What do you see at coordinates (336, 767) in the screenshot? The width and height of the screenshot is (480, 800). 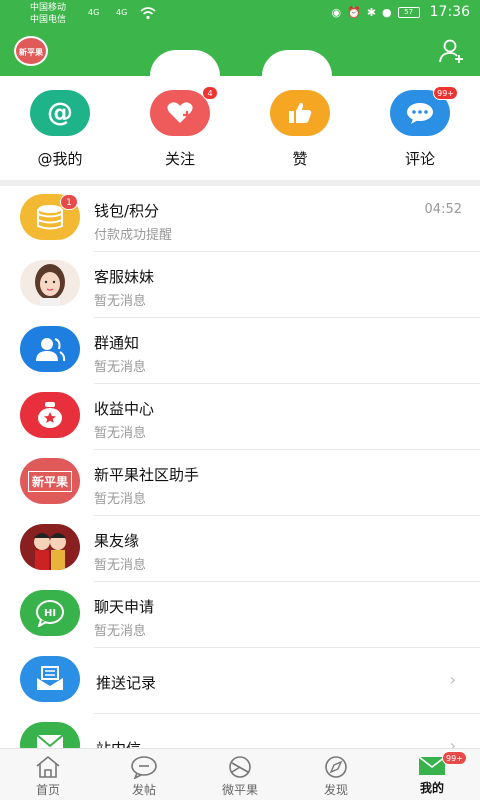 I see `compass-icon` at bounding box center [336, 767].